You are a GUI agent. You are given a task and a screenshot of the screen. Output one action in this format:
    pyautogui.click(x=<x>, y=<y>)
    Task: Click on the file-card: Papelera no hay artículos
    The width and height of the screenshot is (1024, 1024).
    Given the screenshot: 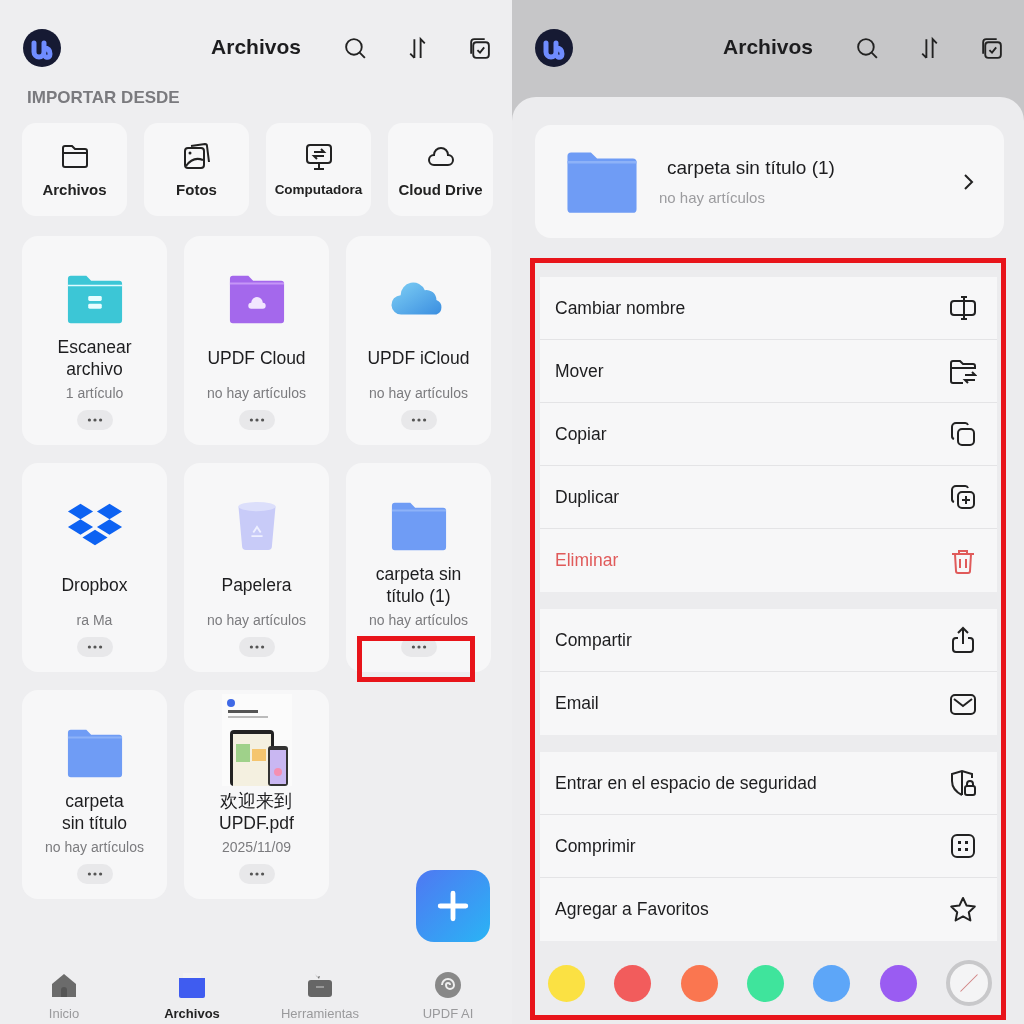 What is the action you would take?
    pyautogui.click(x=256, y=567)
    